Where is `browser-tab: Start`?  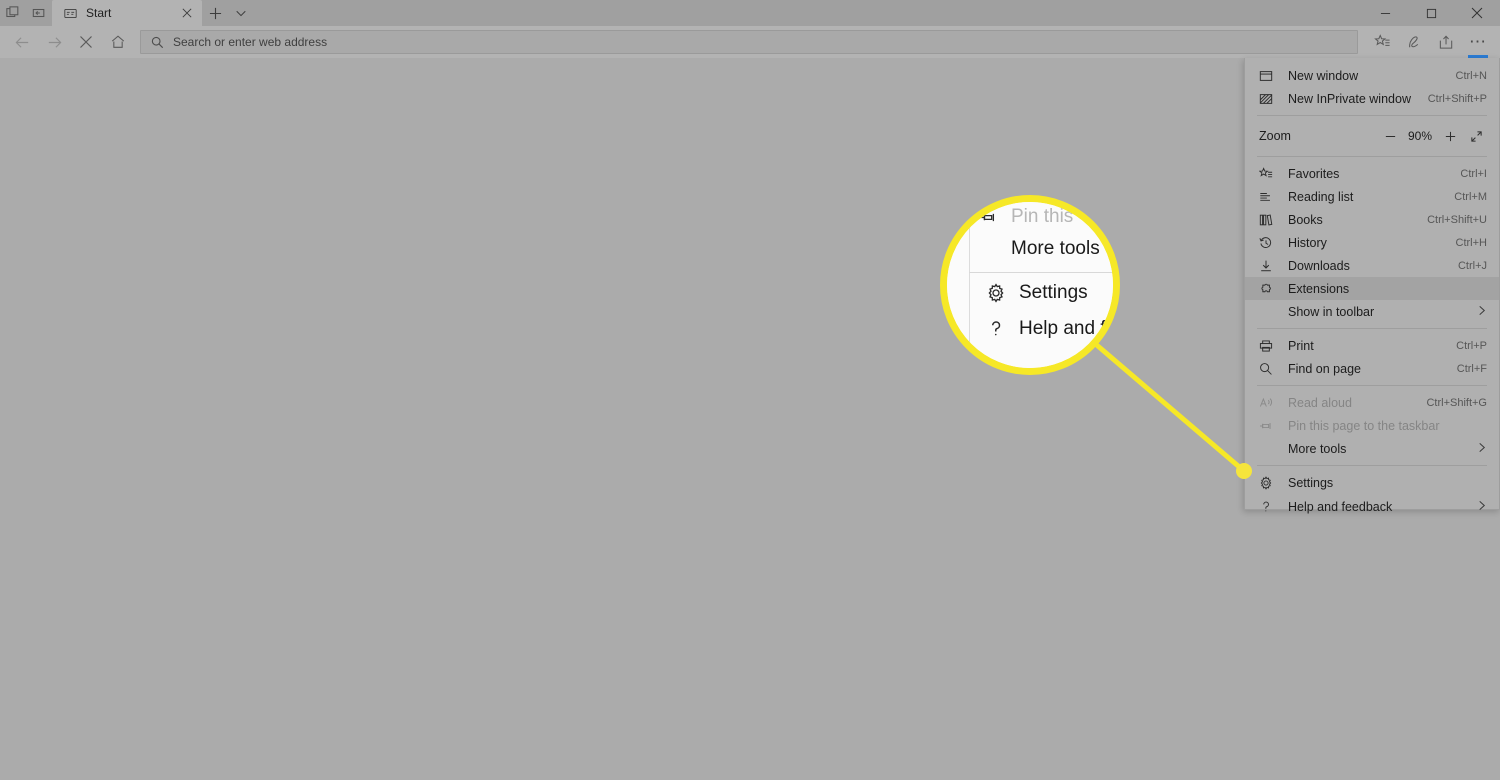
browser-tab: Start is located at coordinates (127, 13).